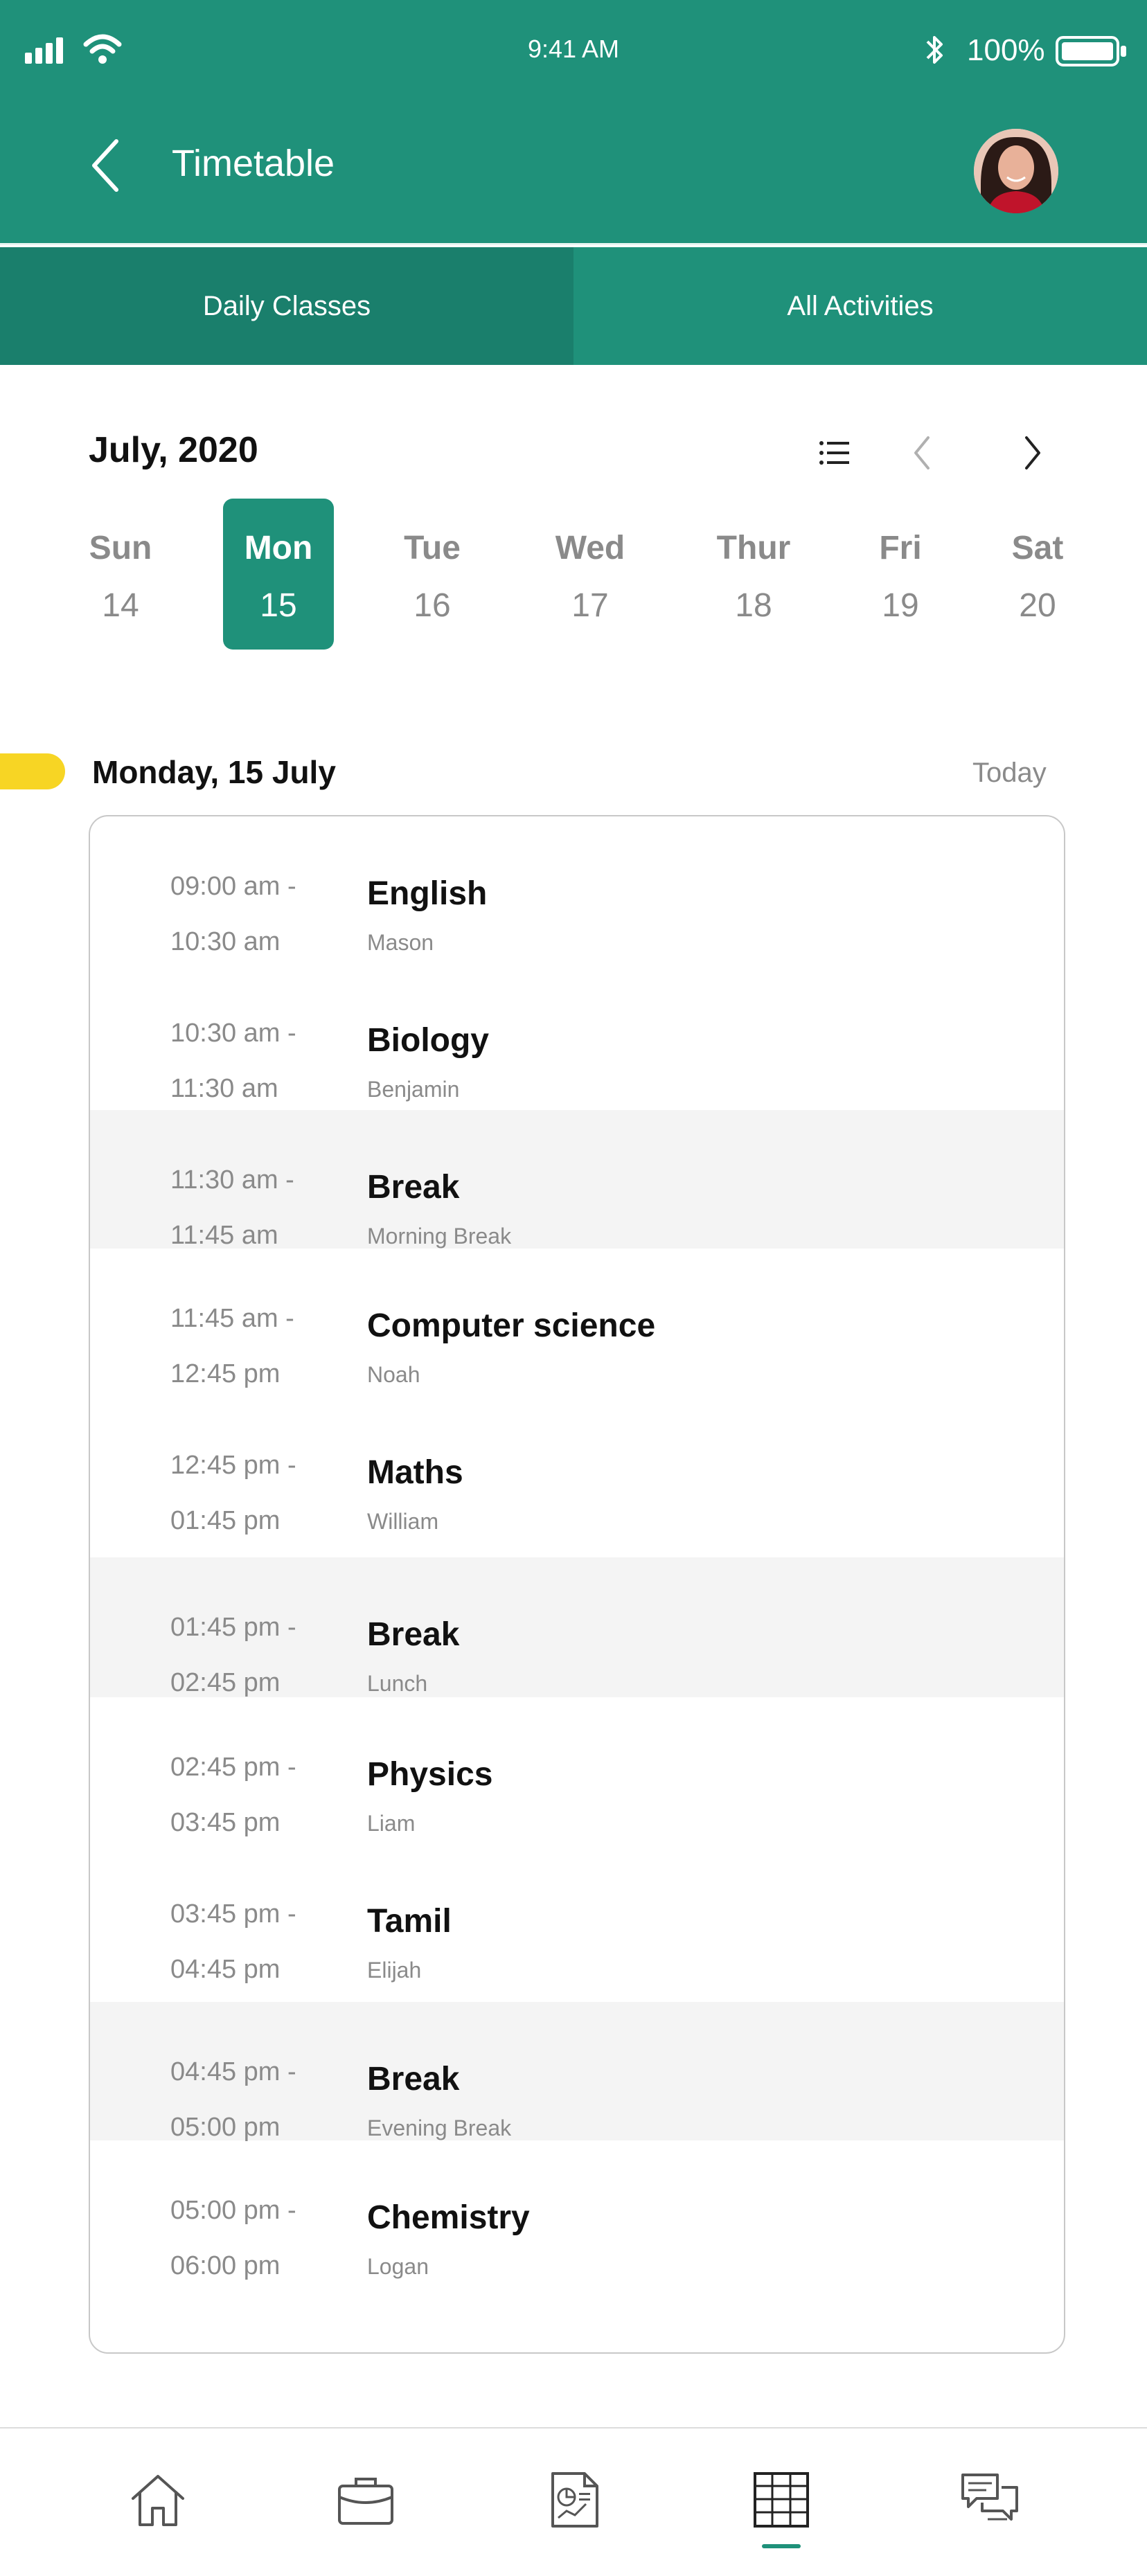 Image resolution: width=1147 pixels, height=2576 pixels. Describe the element at coordinates (173, 450) in the screenshot. I see `month-label: July, 2020` at that location.